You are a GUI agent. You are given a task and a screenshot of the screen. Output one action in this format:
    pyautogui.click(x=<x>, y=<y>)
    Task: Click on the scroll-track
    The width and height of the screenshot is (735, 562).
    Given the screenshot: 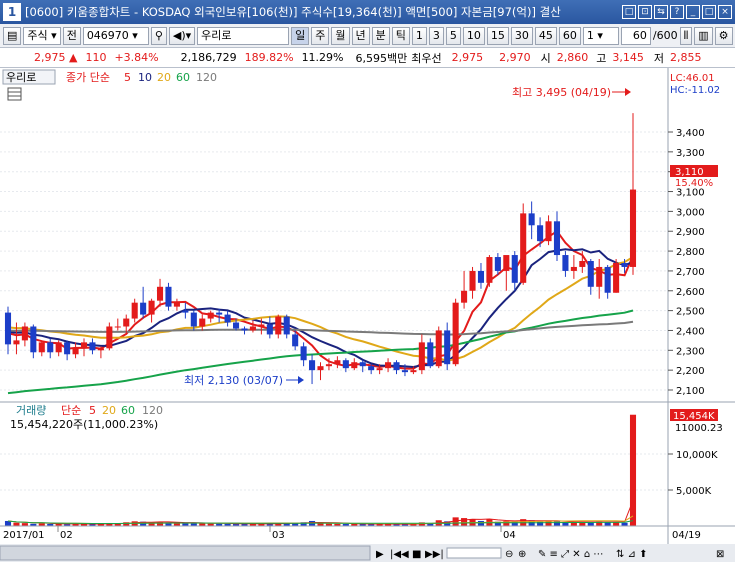 What is the action you would take?
    pyautogui.click(x=185, y=553)
    